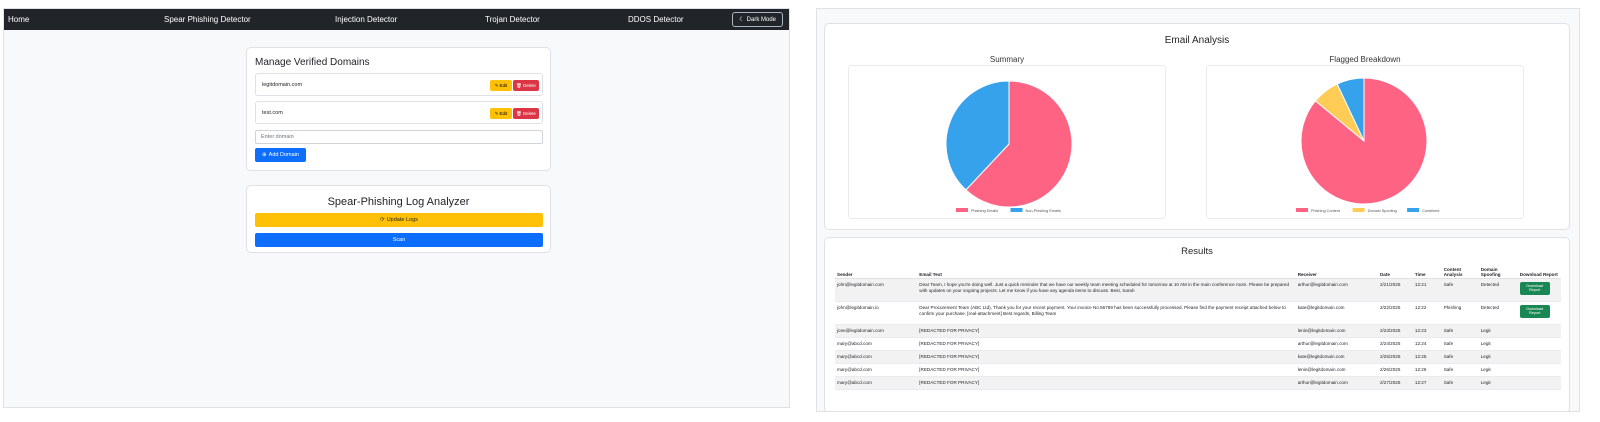  I want to click on cell-date: 2/23/2025, so click(1395, 331).